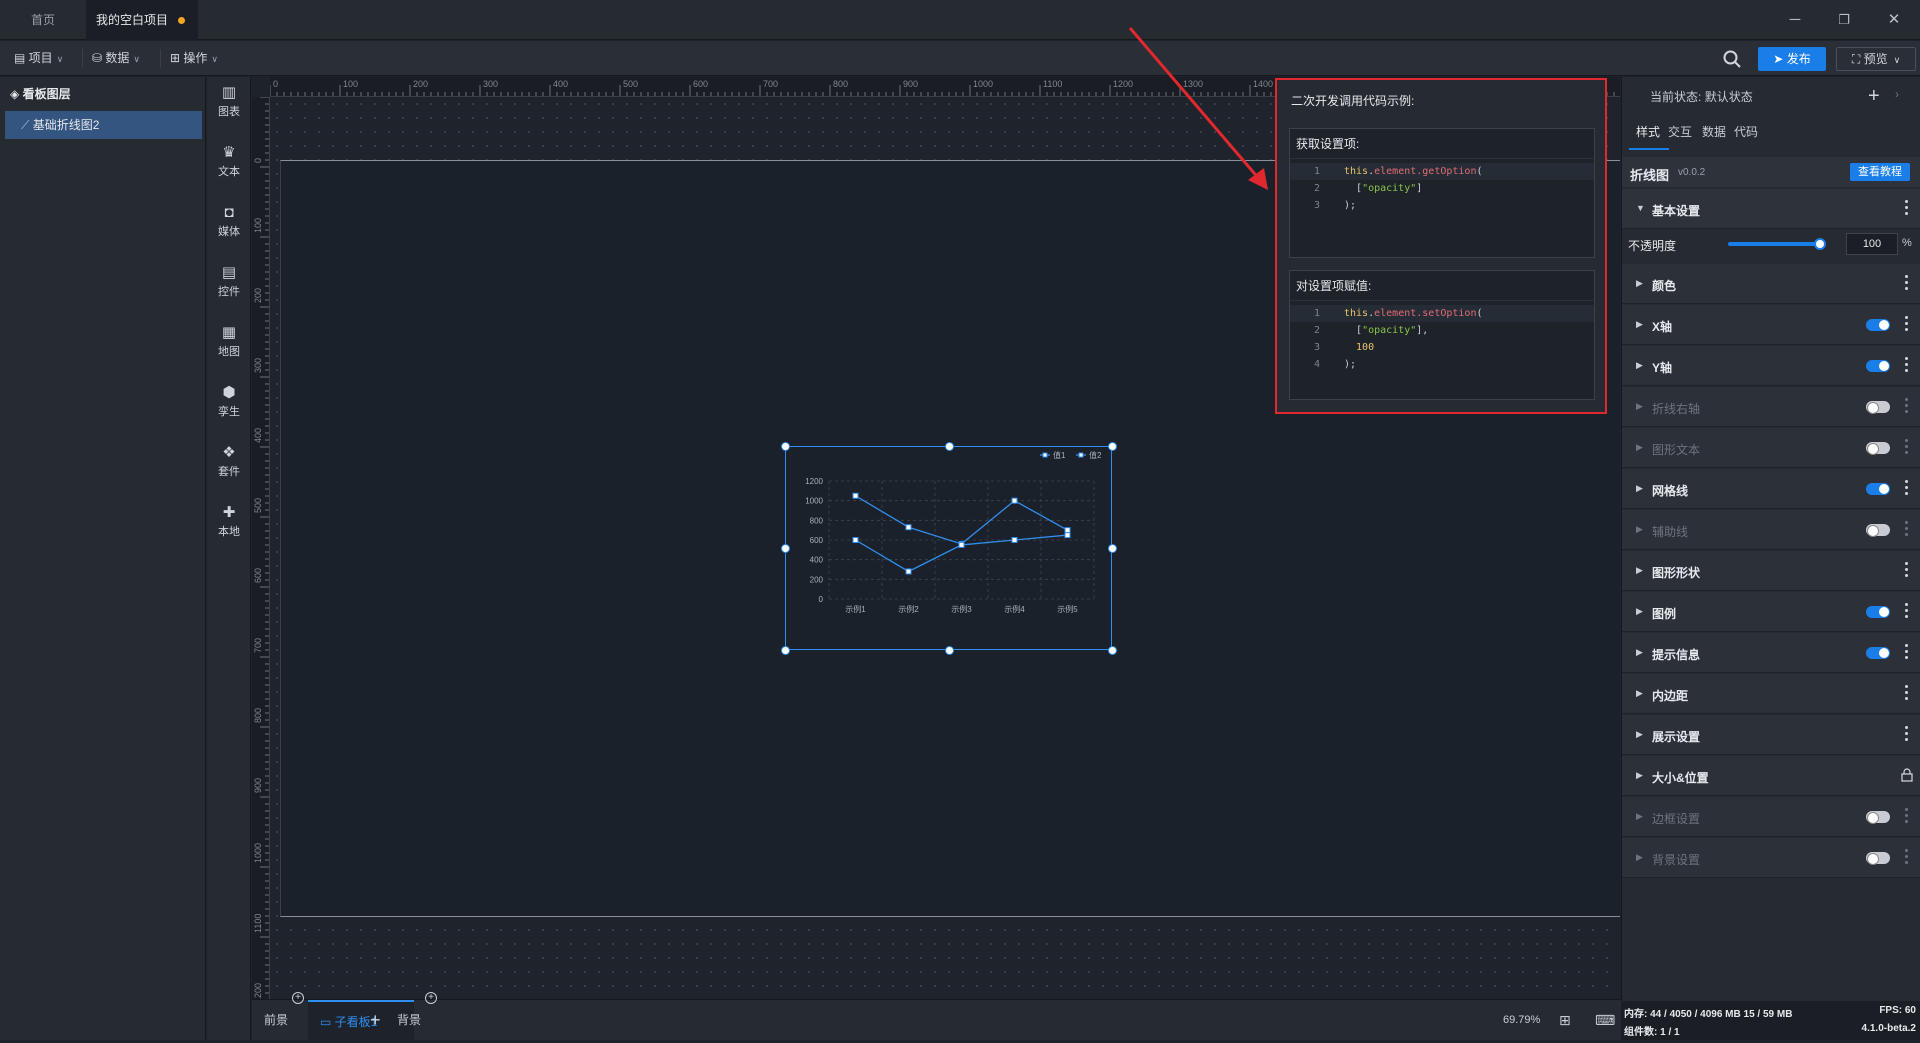 This screenshot has width=1920, height=1043. Describe the element at coordinates (229, 558) in the screenshot. I see `component-toolbox: ▥ 图表 ♛ 文本 ◘ 媒体 ▤ 控件 ▦ 地图 ⬢ 孪生 ❖ 套件 ✚ 本地` at that location.